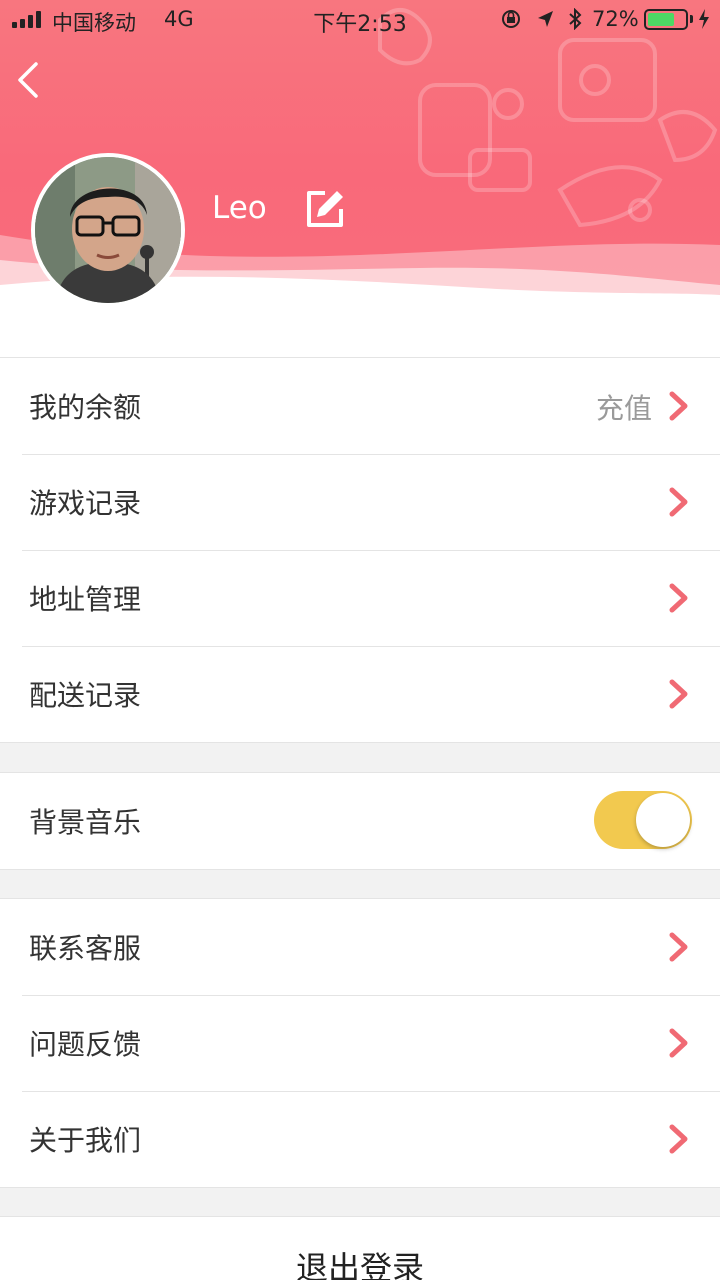 This screenshot has height=1280, width=720. I want to click on bluetooth-icon, so click(575, 19).